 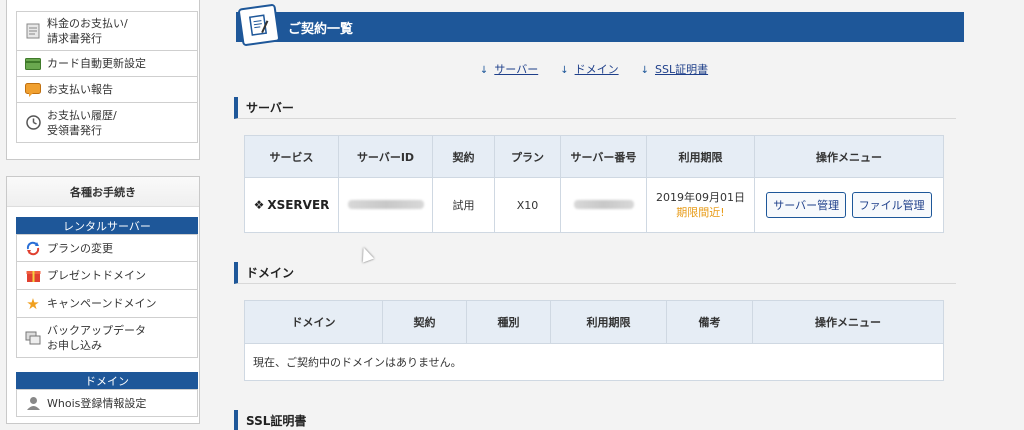 I want to click on credit-card-icon, so click(x=33, y=64).